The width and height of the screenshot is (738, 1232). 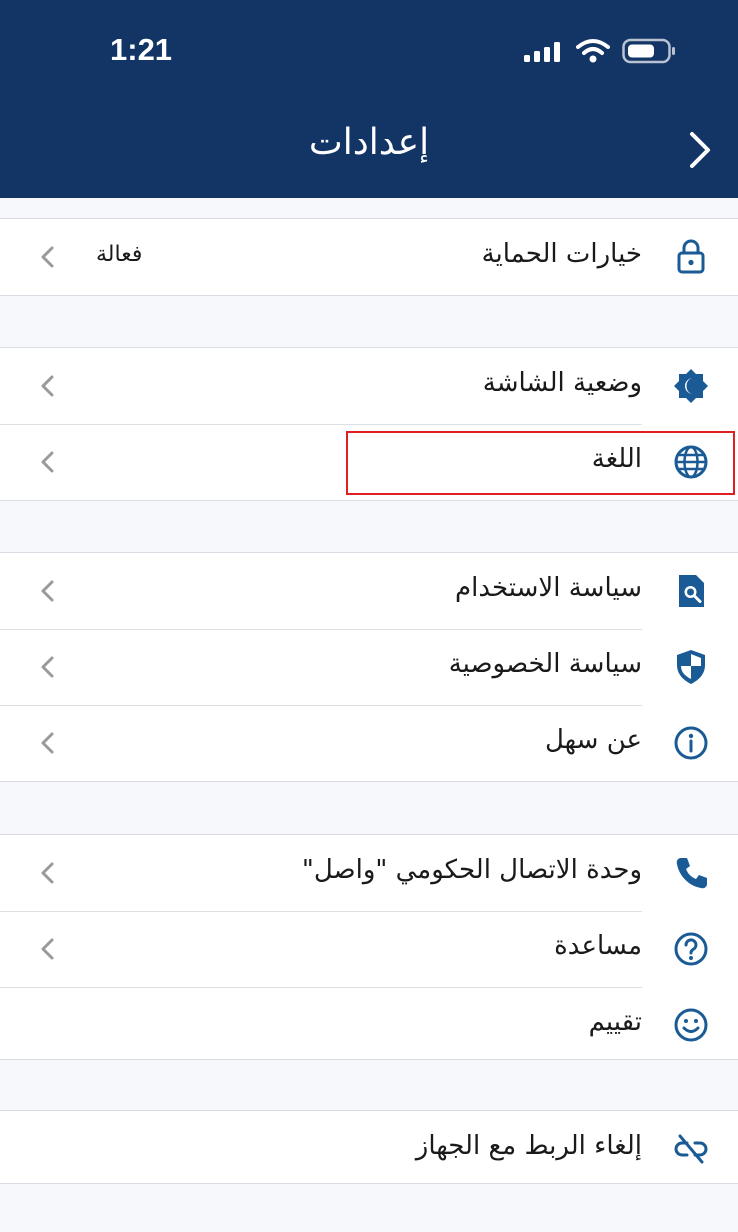 What do you see at coordinates (561, 254) in the screenshot?
I see `row-label: خيارات الحماية` at bounding box center [561, 254].